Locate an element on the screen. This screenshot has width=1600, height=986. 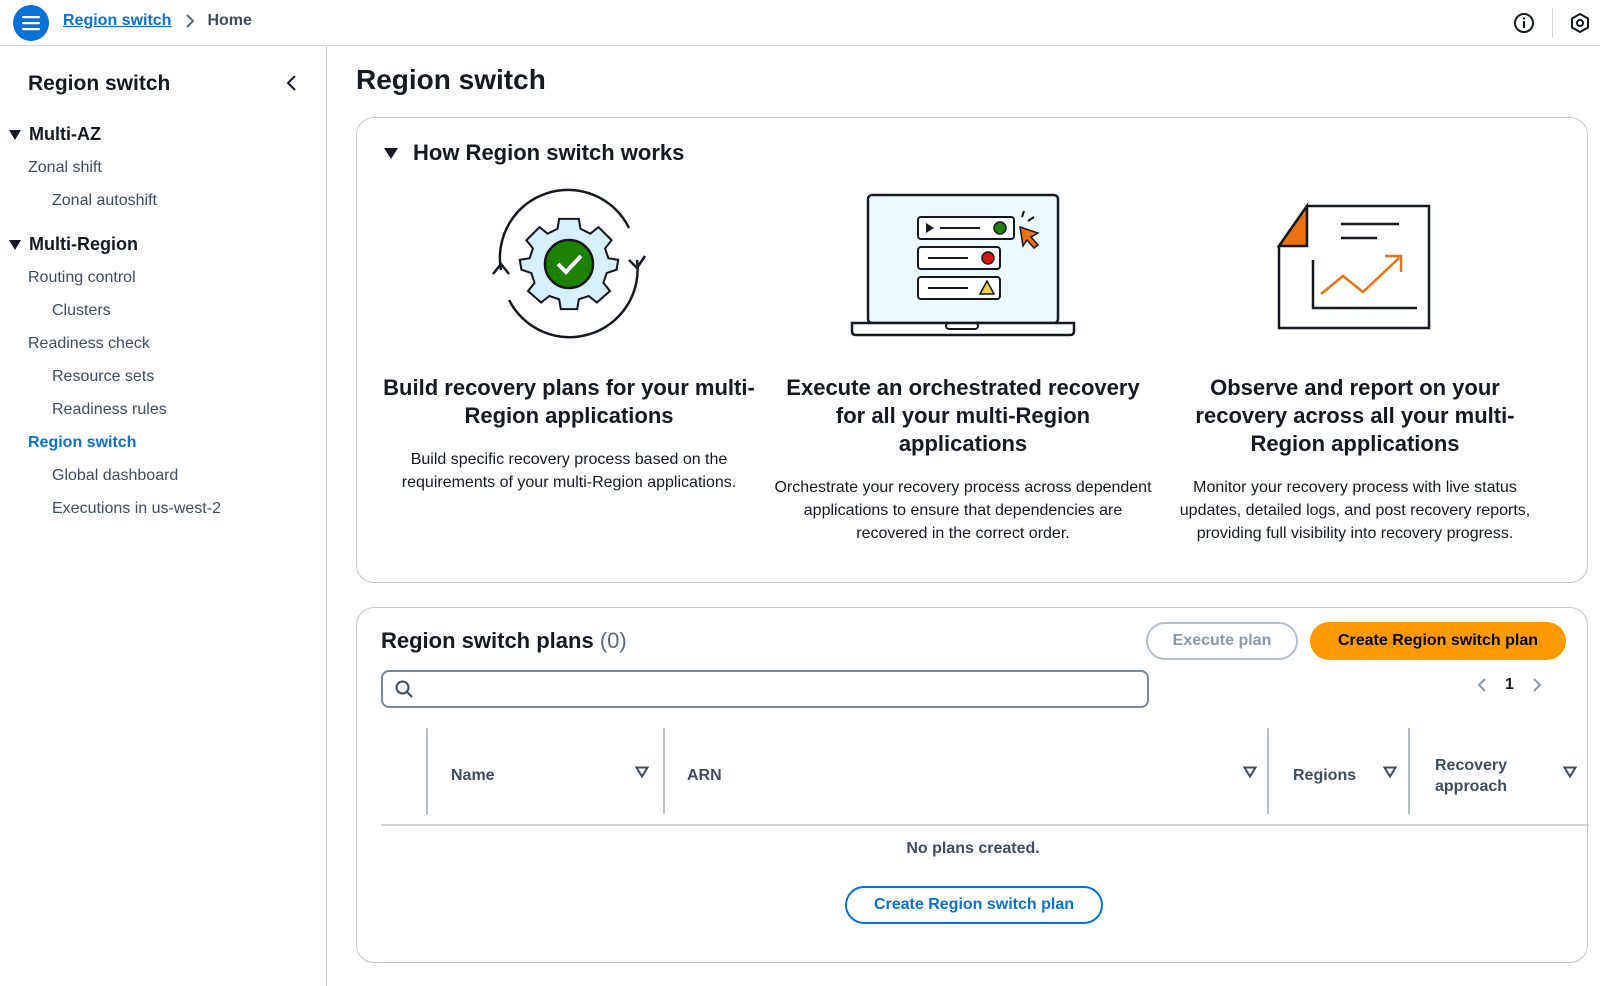
table-header: Name ARN Regions Recovery approach is located at coordinates (985, 777).